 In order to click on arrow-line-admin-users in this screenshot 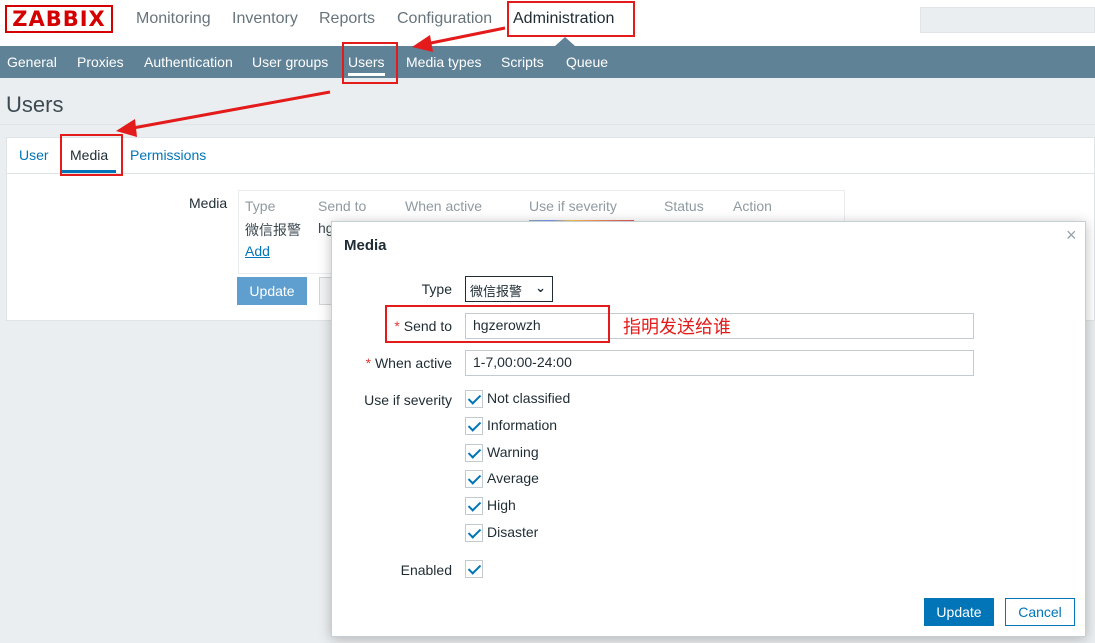, I will do `click(465, 36)`.